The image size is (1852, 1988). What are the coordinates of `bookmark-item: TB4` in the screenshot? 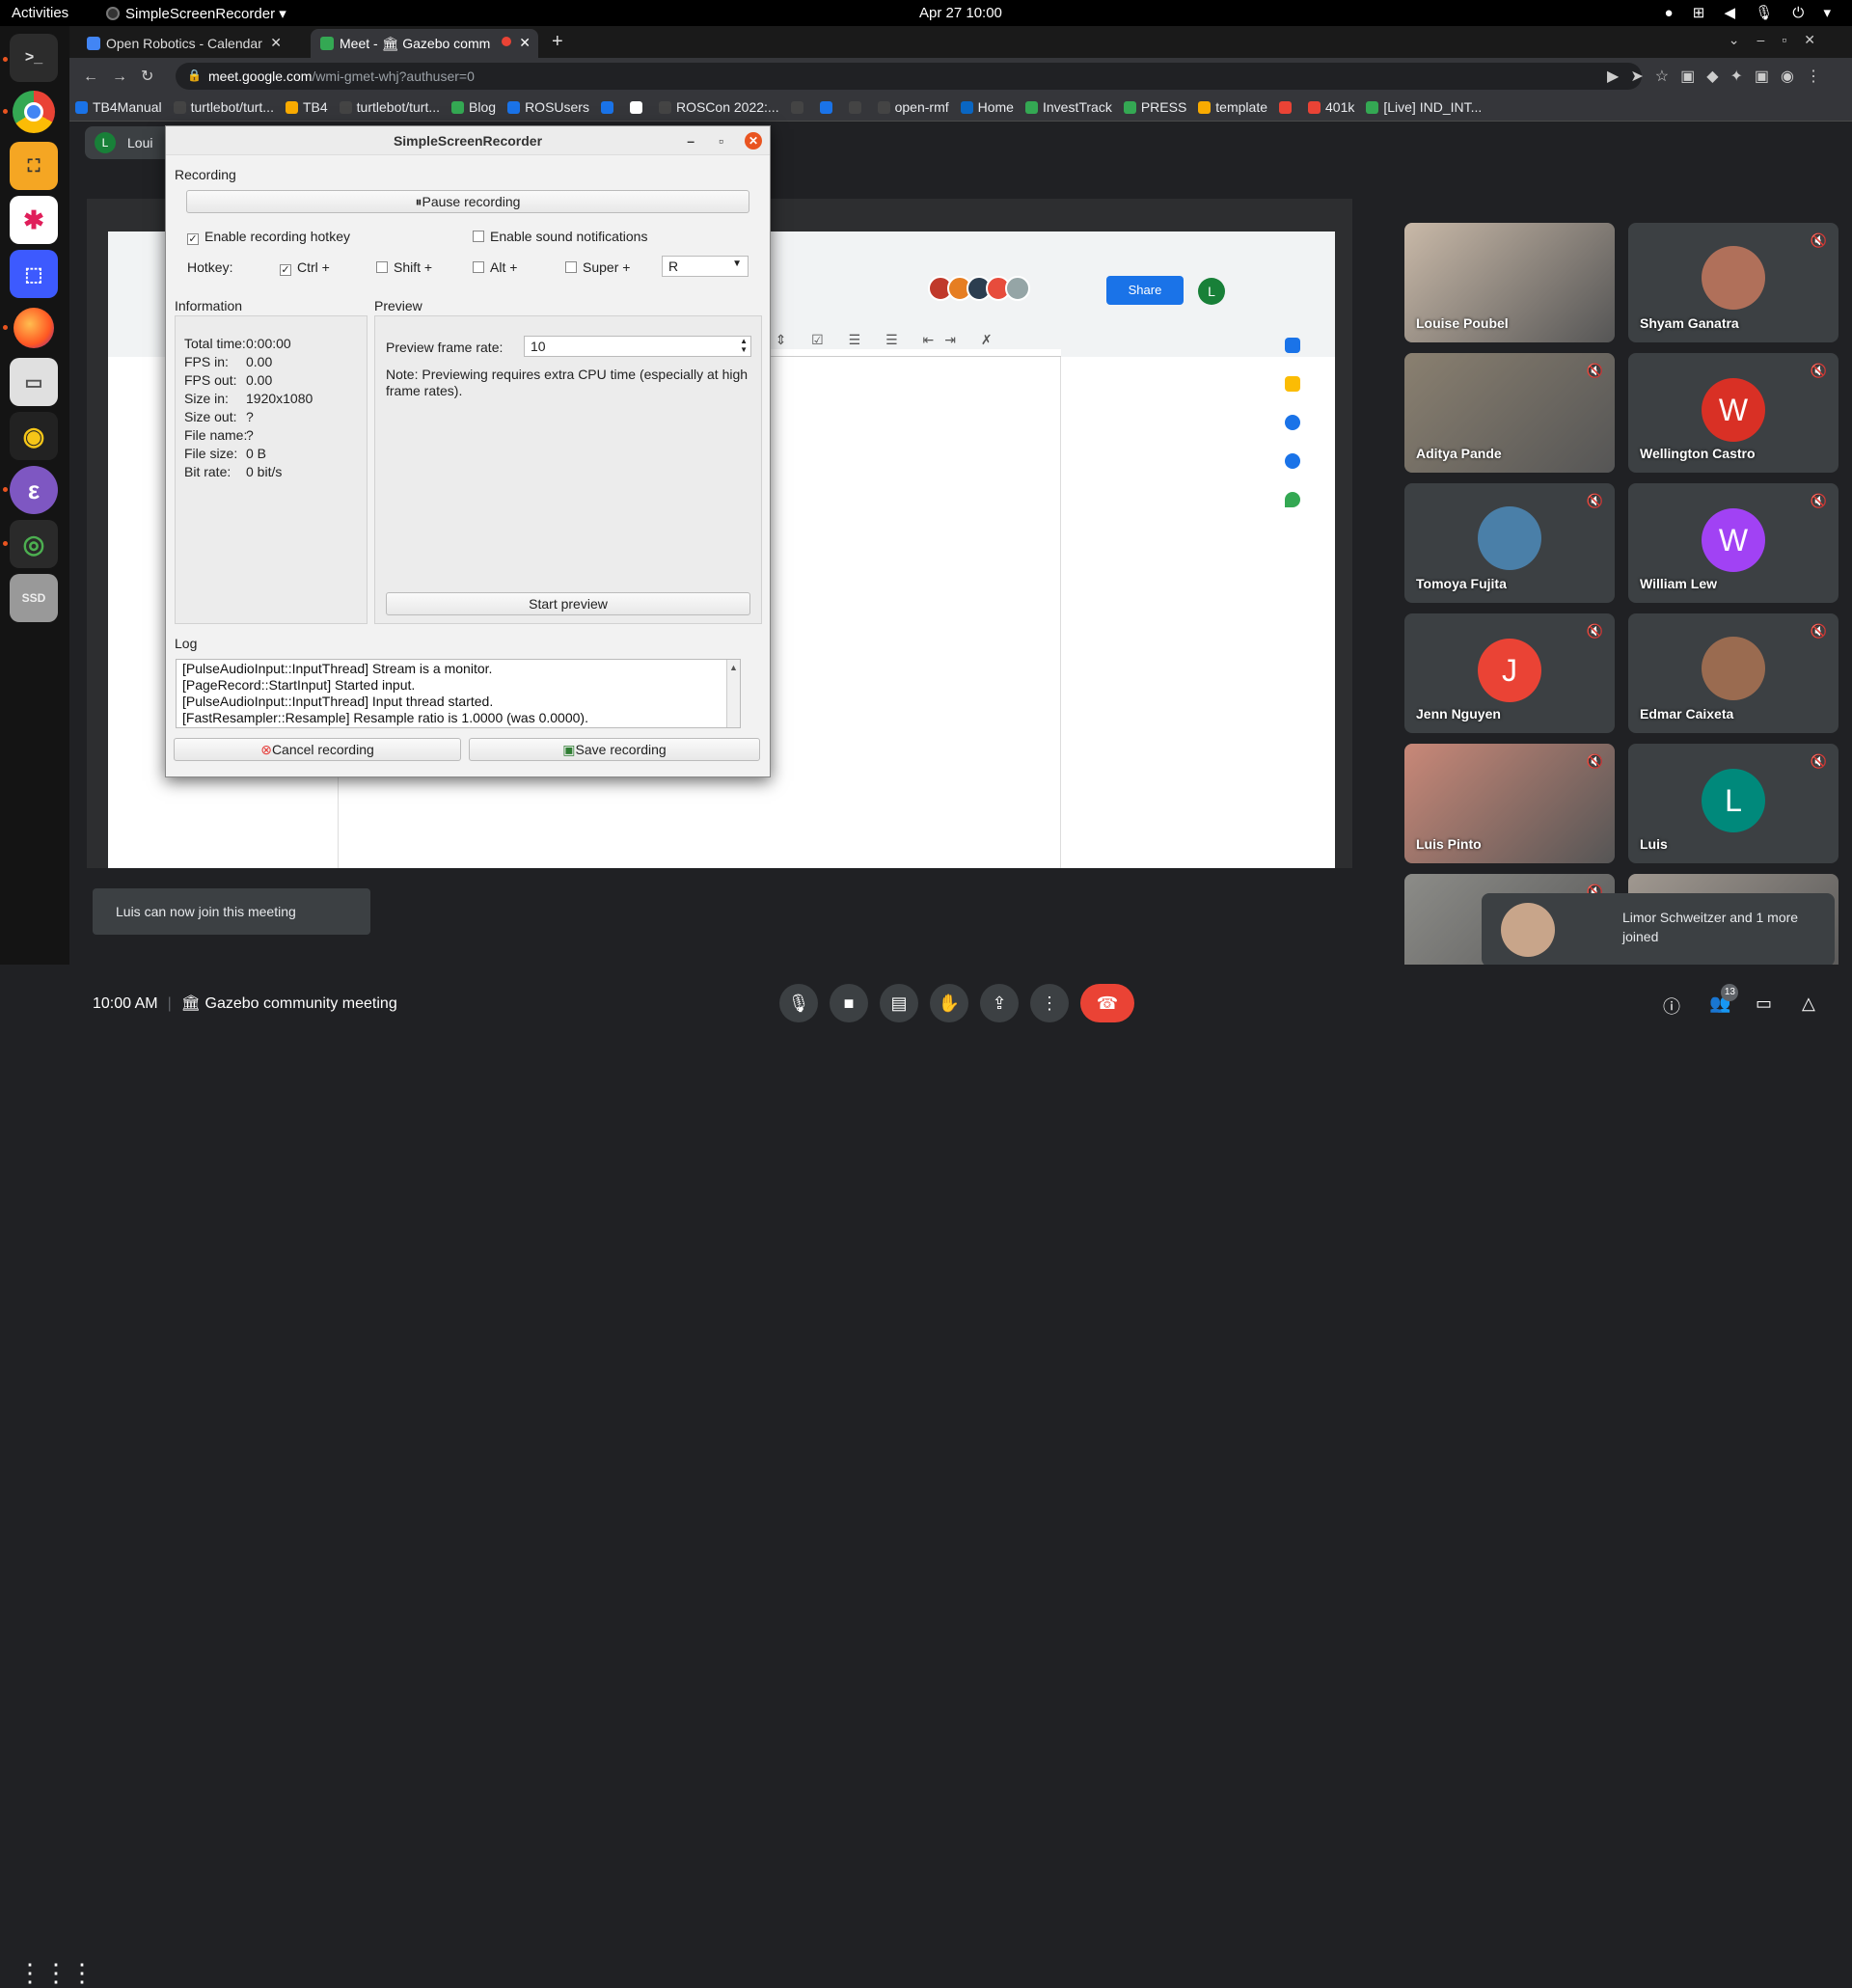 It's located at (307, 105).